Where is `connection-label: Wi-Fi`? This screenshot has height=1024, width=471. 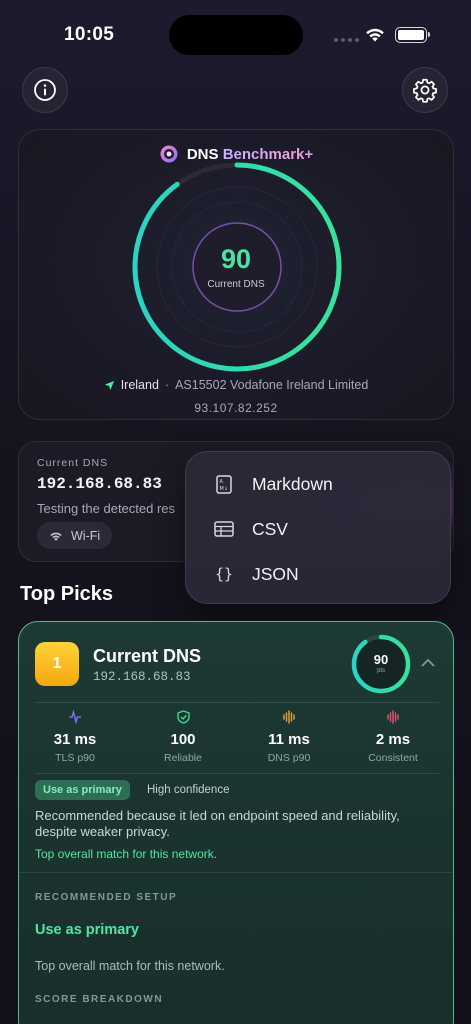
connection-label: Wi-Fi is located at coordinates (86, 535).